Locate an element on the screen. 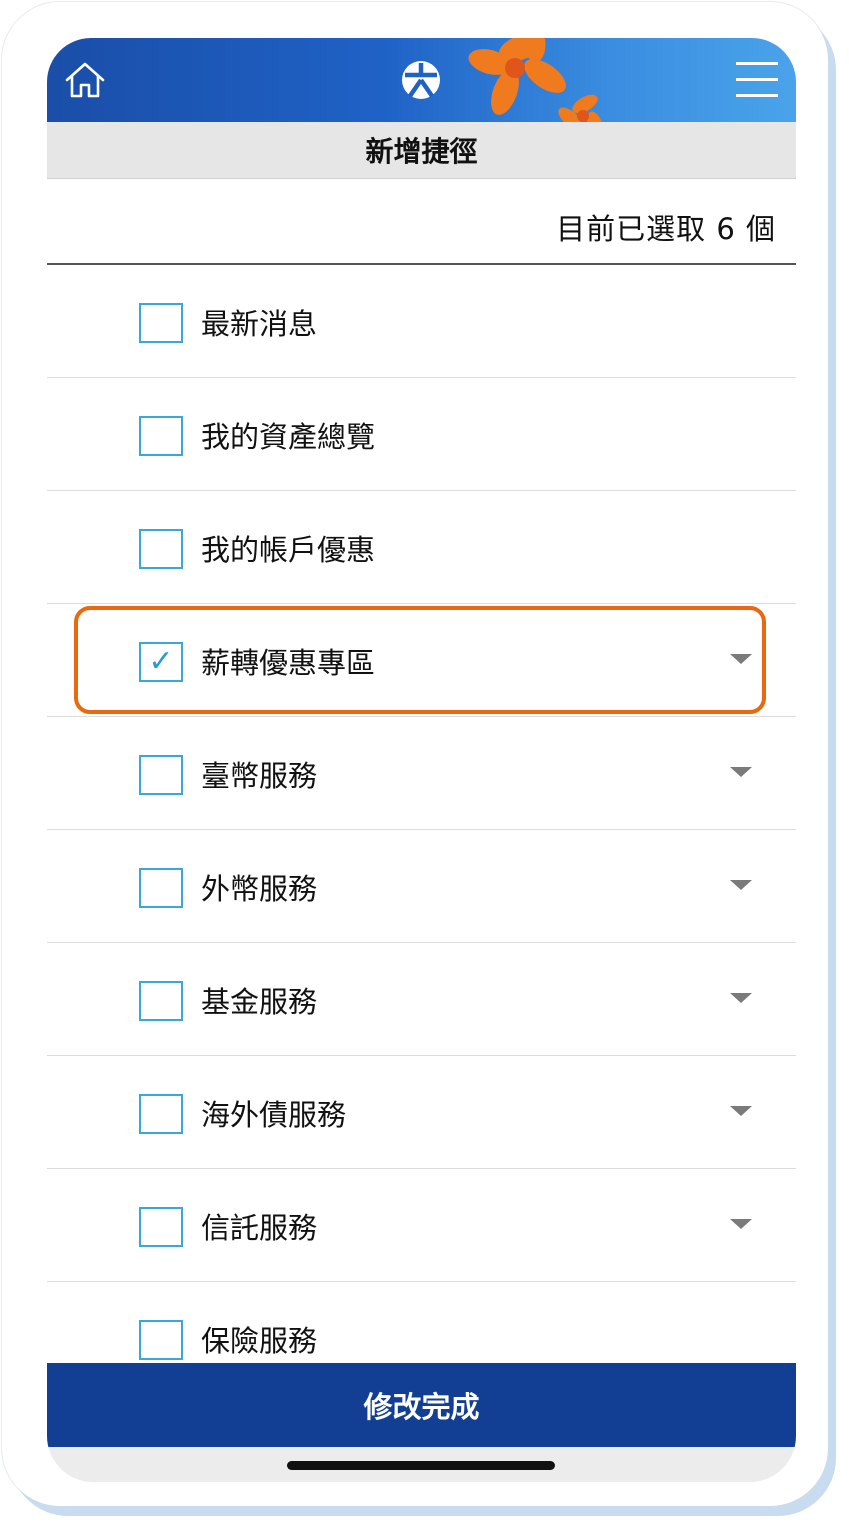  item-label: 最新消息 is located at coordinates (259, 324).